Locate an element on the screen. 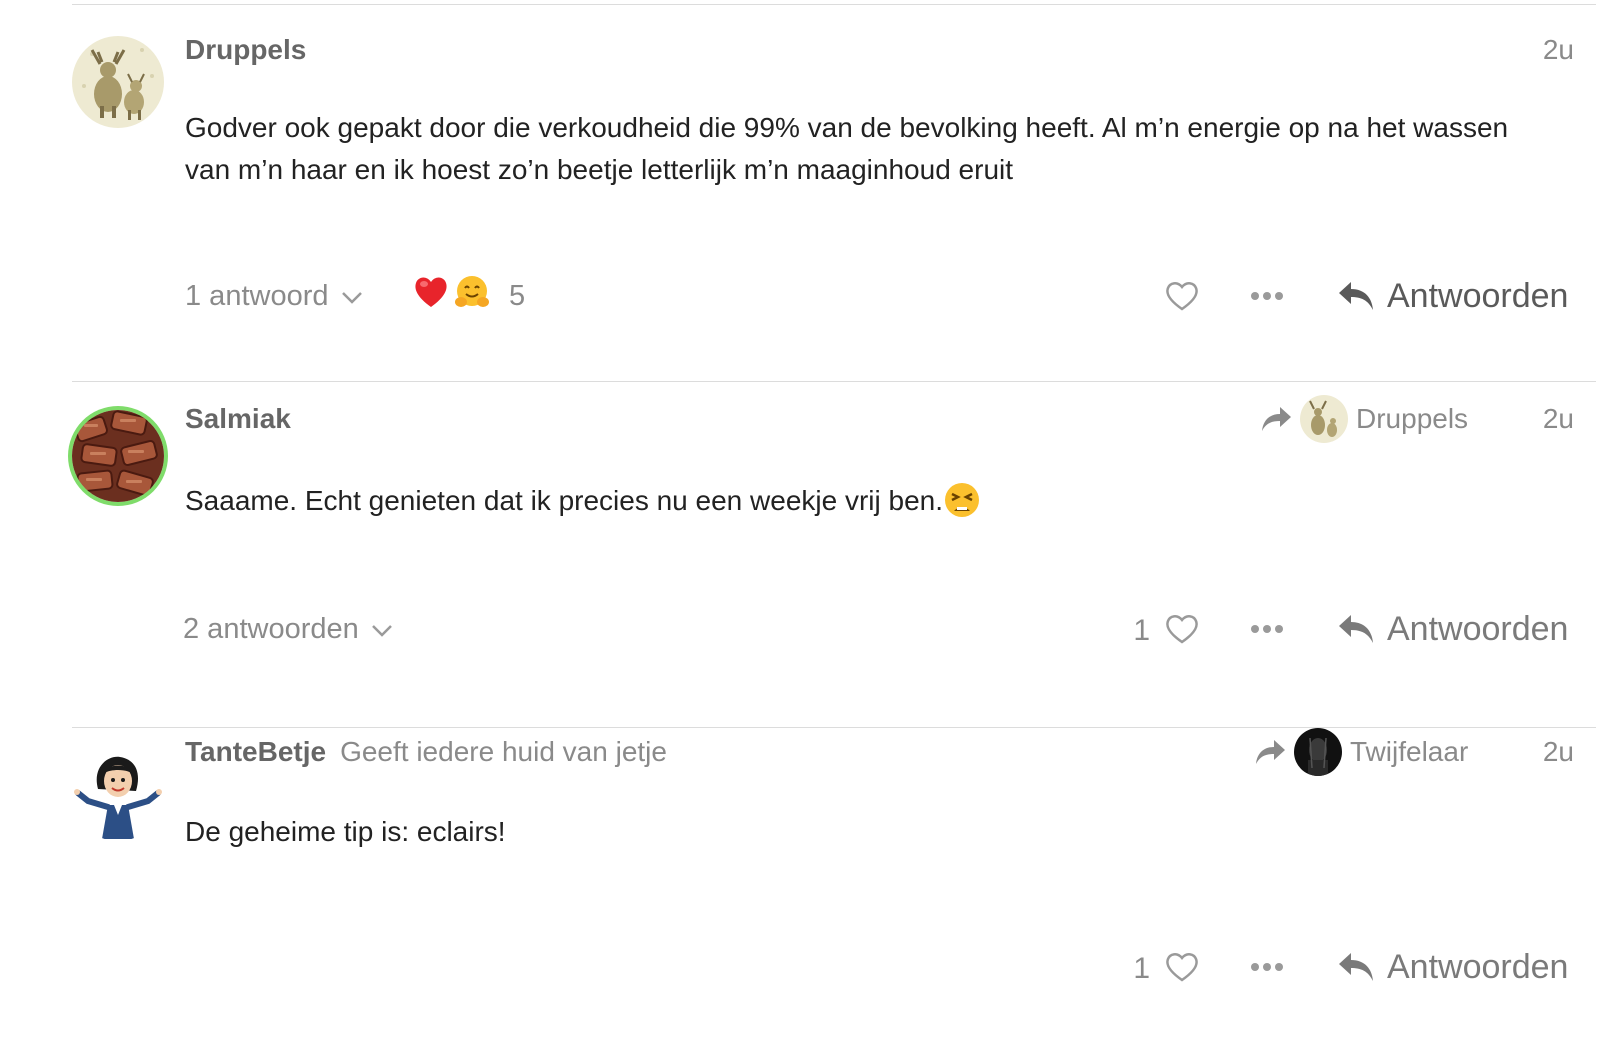 Image resolution: width=1622 pixels, height=1058 pixels. replies-toggle: 1 antwoord is located at coordinates (274, 296).